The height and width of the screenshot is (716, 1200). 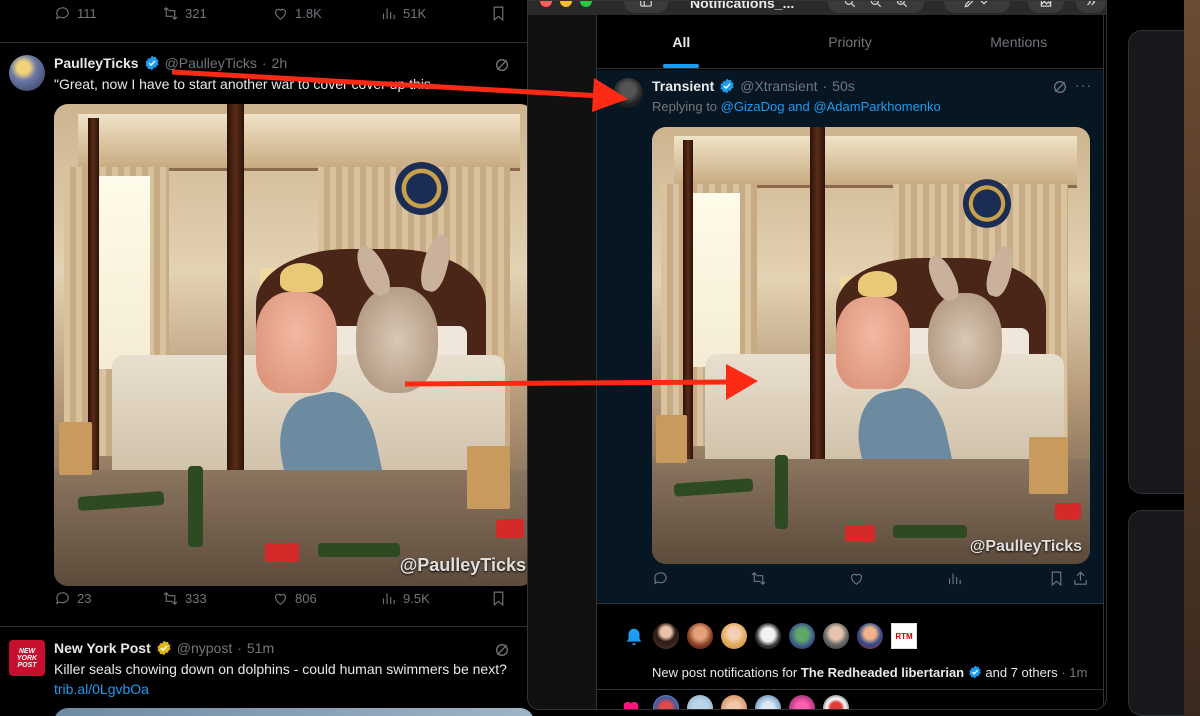 I want to click on markup-button, so click(x=977, y=7).